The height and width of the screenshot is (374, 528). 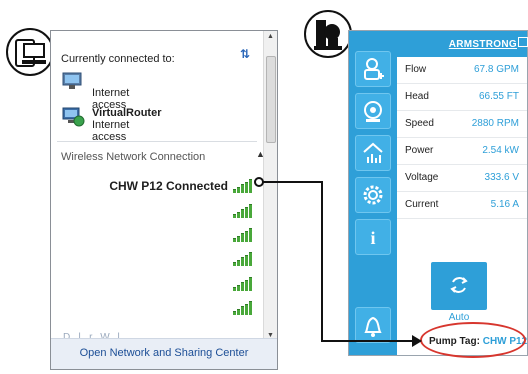 What do you see at coordinates (462, 124) in the screenshot?
I see `reading-row: Speed 2880 RPM` at bounding box center [462, 124].